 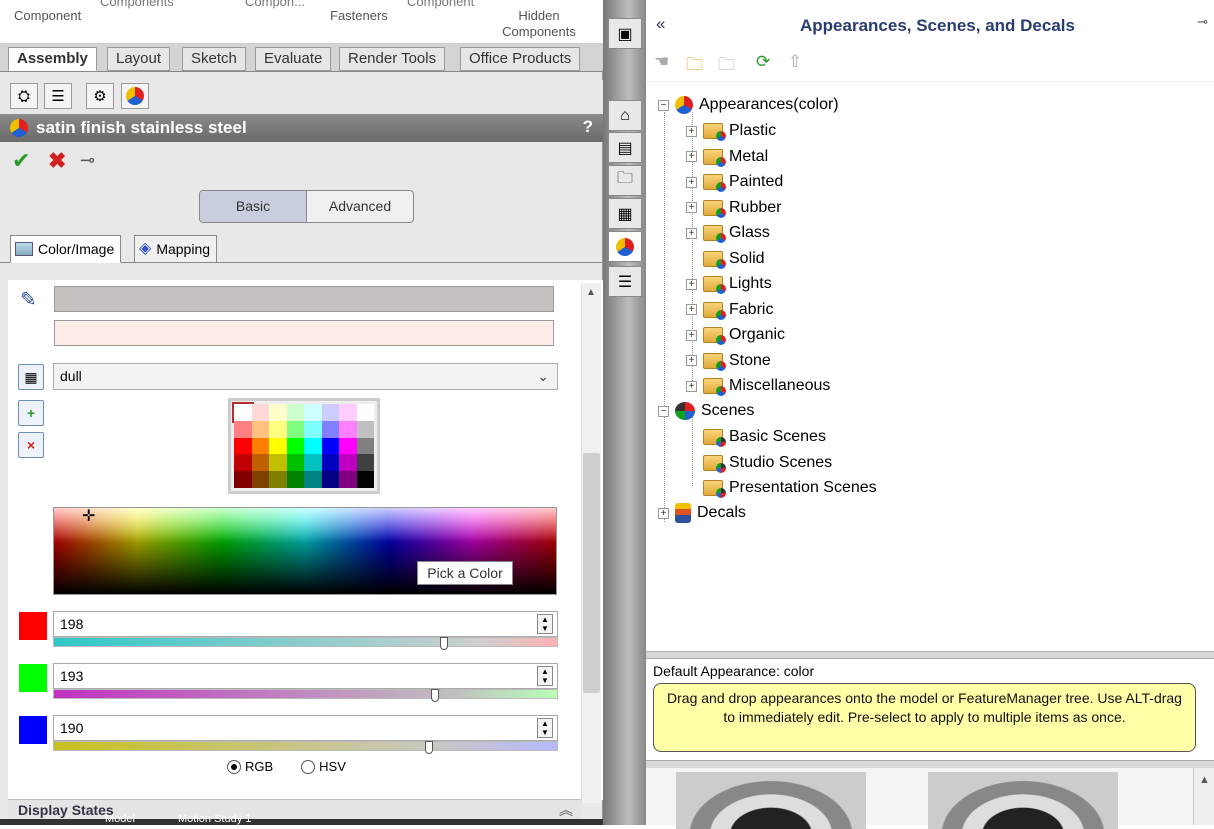 What do you see at coordinates (625, 115) in the screenshot?
I see `home-icon: ⌂` at bounding box center [625, 115].